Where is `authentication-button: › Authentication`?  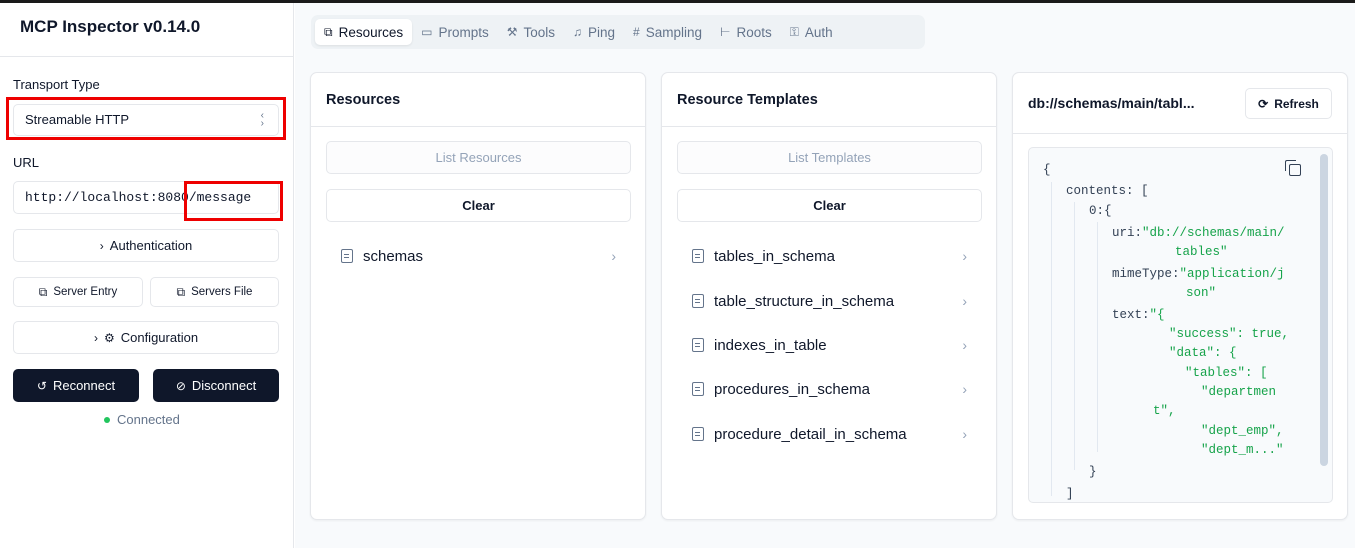
authentication-button: › Authentication is located at coordinates (146, 245).